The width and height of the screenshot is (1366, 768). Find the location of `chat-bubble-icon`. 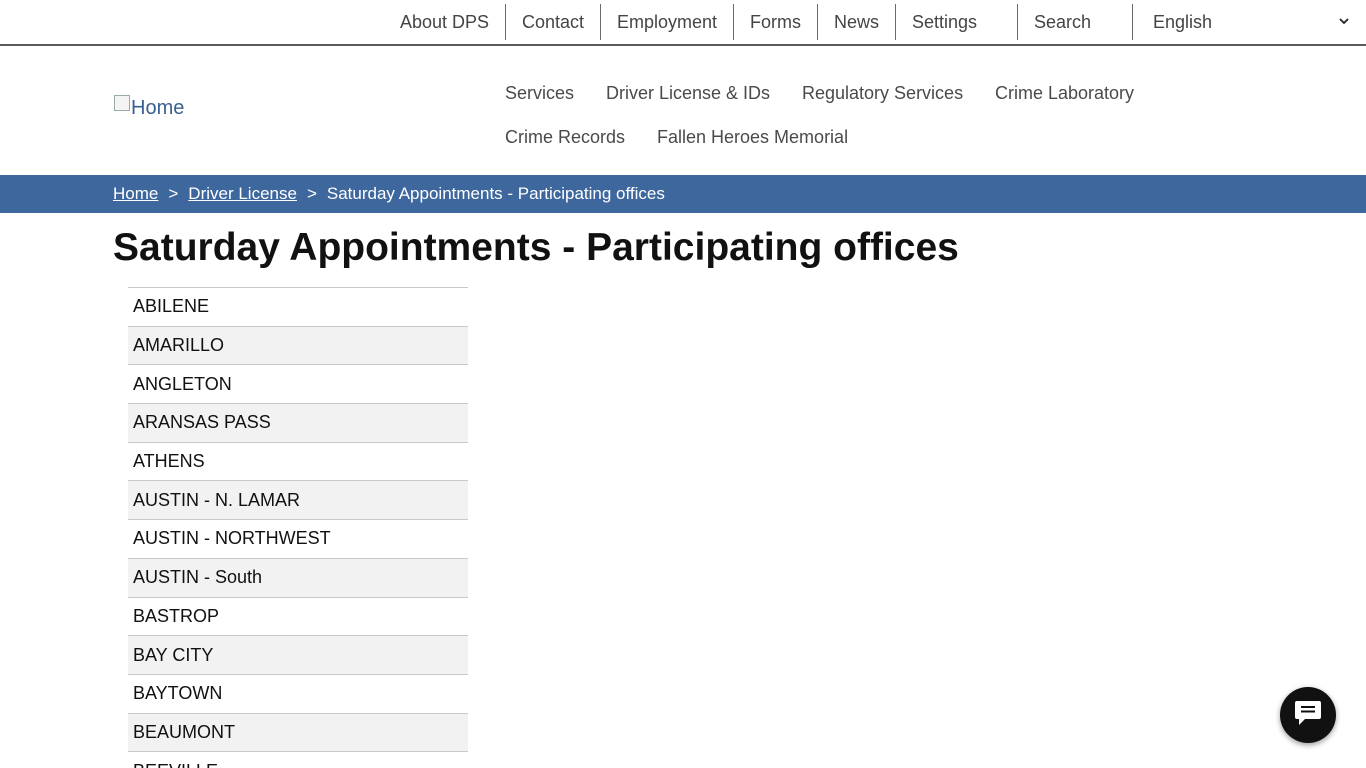

chat-bubble-icon is located at coordinates (1308, 715).